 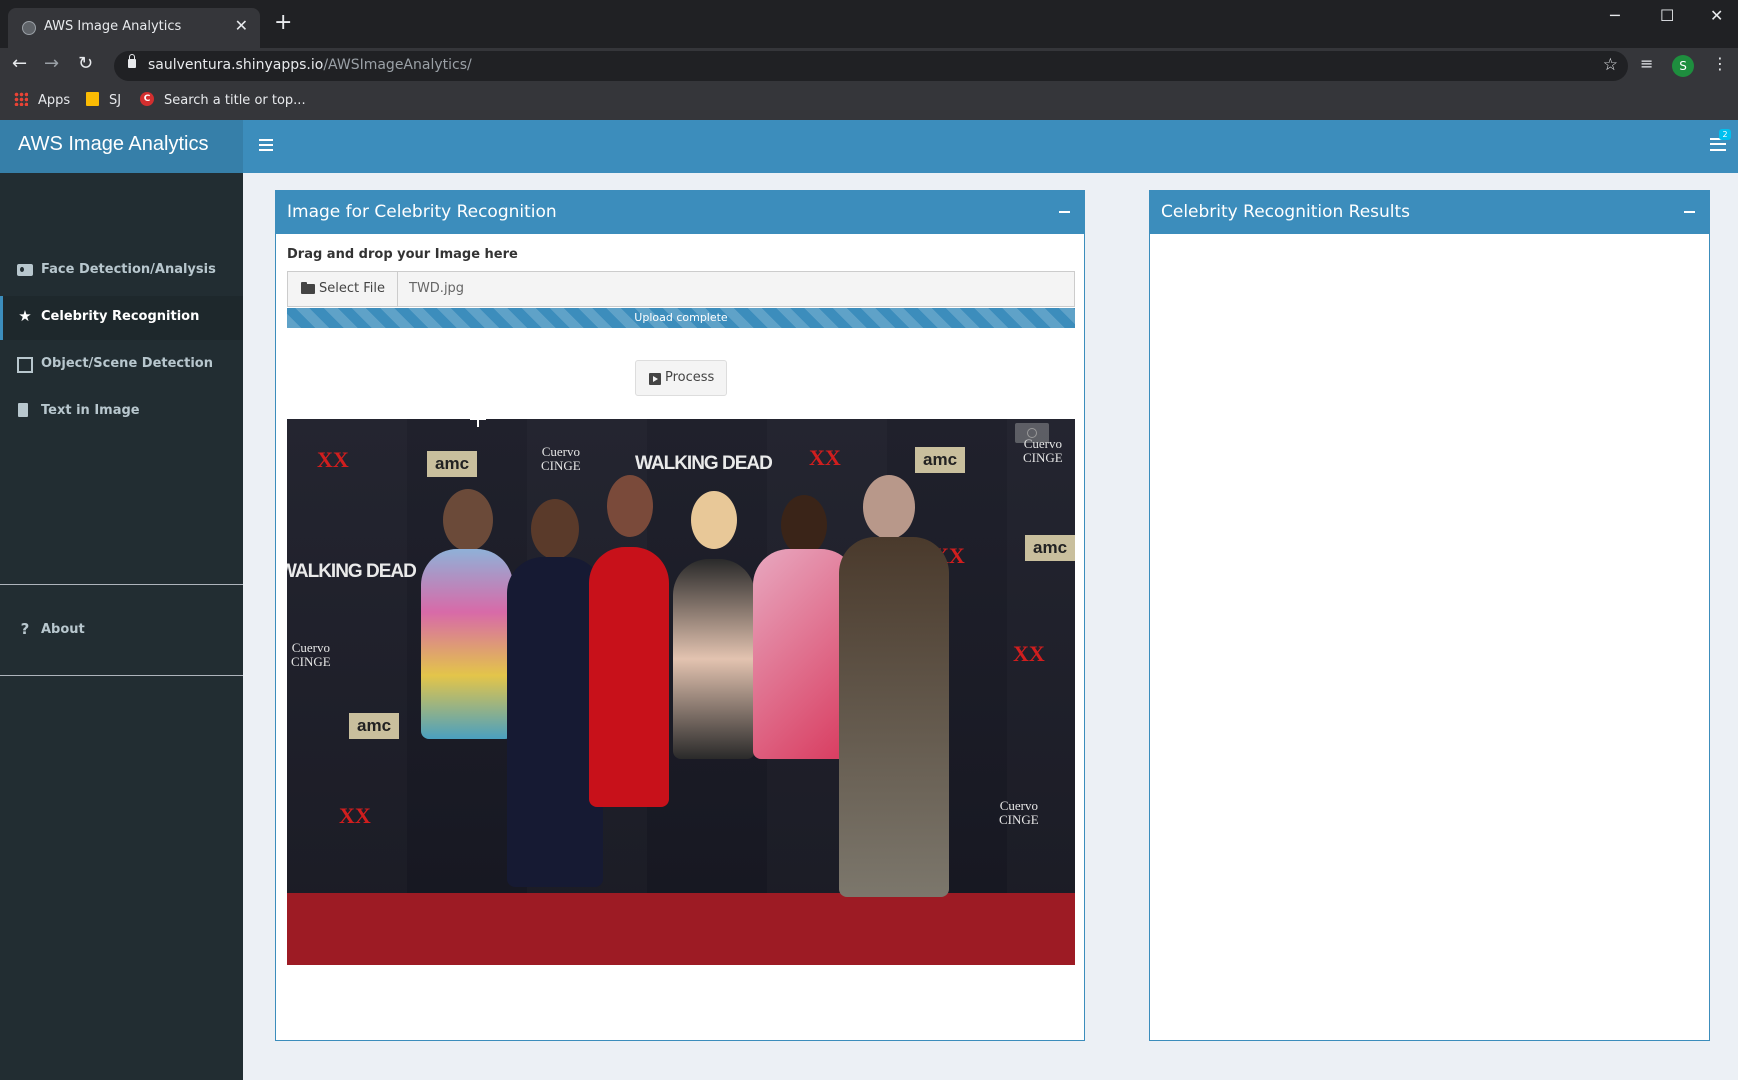 I want to click on tasks-badge: 2, so click(x=1725, y=134).